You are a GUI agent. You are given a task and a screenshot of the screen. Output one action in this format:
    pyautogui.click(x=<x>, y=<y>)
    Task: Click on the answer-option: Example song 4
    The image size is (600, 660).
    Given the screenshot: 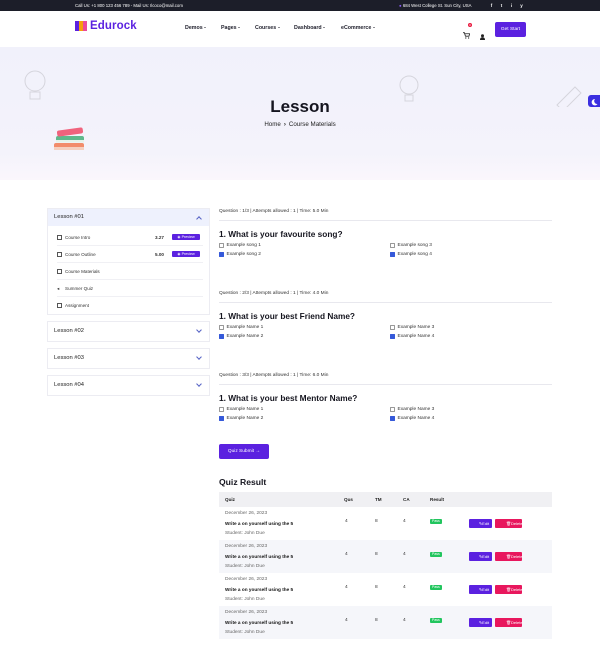 What is the action you would take?
    pyautogui.click(x=411, y=254)
    